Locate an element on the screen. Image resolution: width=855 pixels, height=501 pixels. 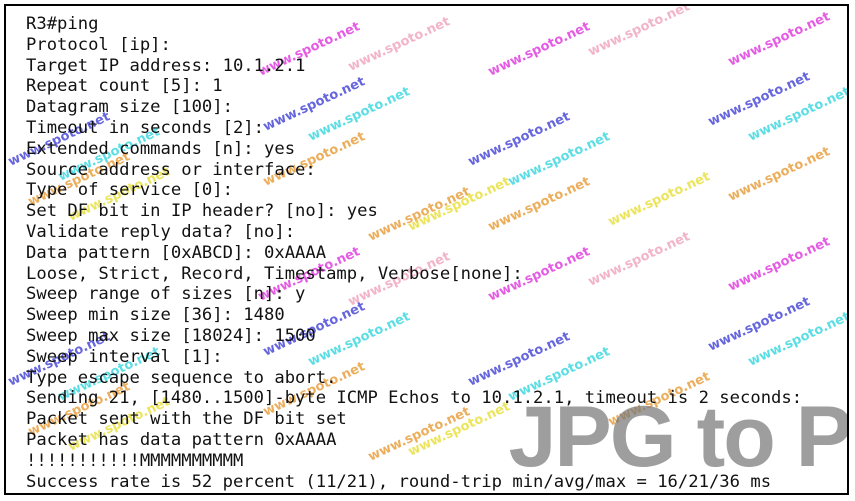
console-line: R3#ping is located at coordinates (62, 24).